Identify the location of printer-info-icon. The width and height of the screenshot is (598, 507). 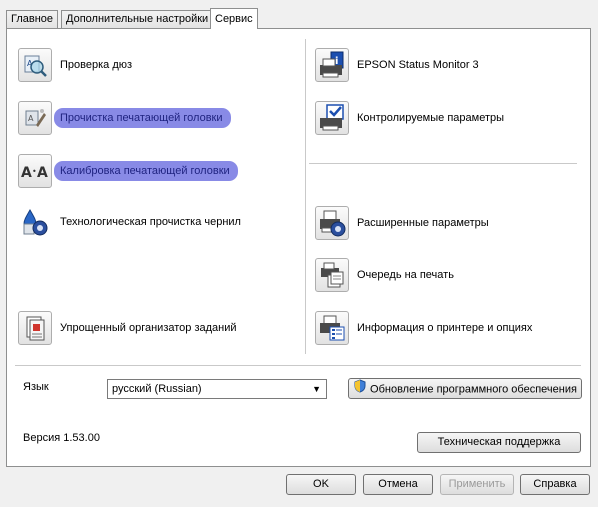
(332, 328).